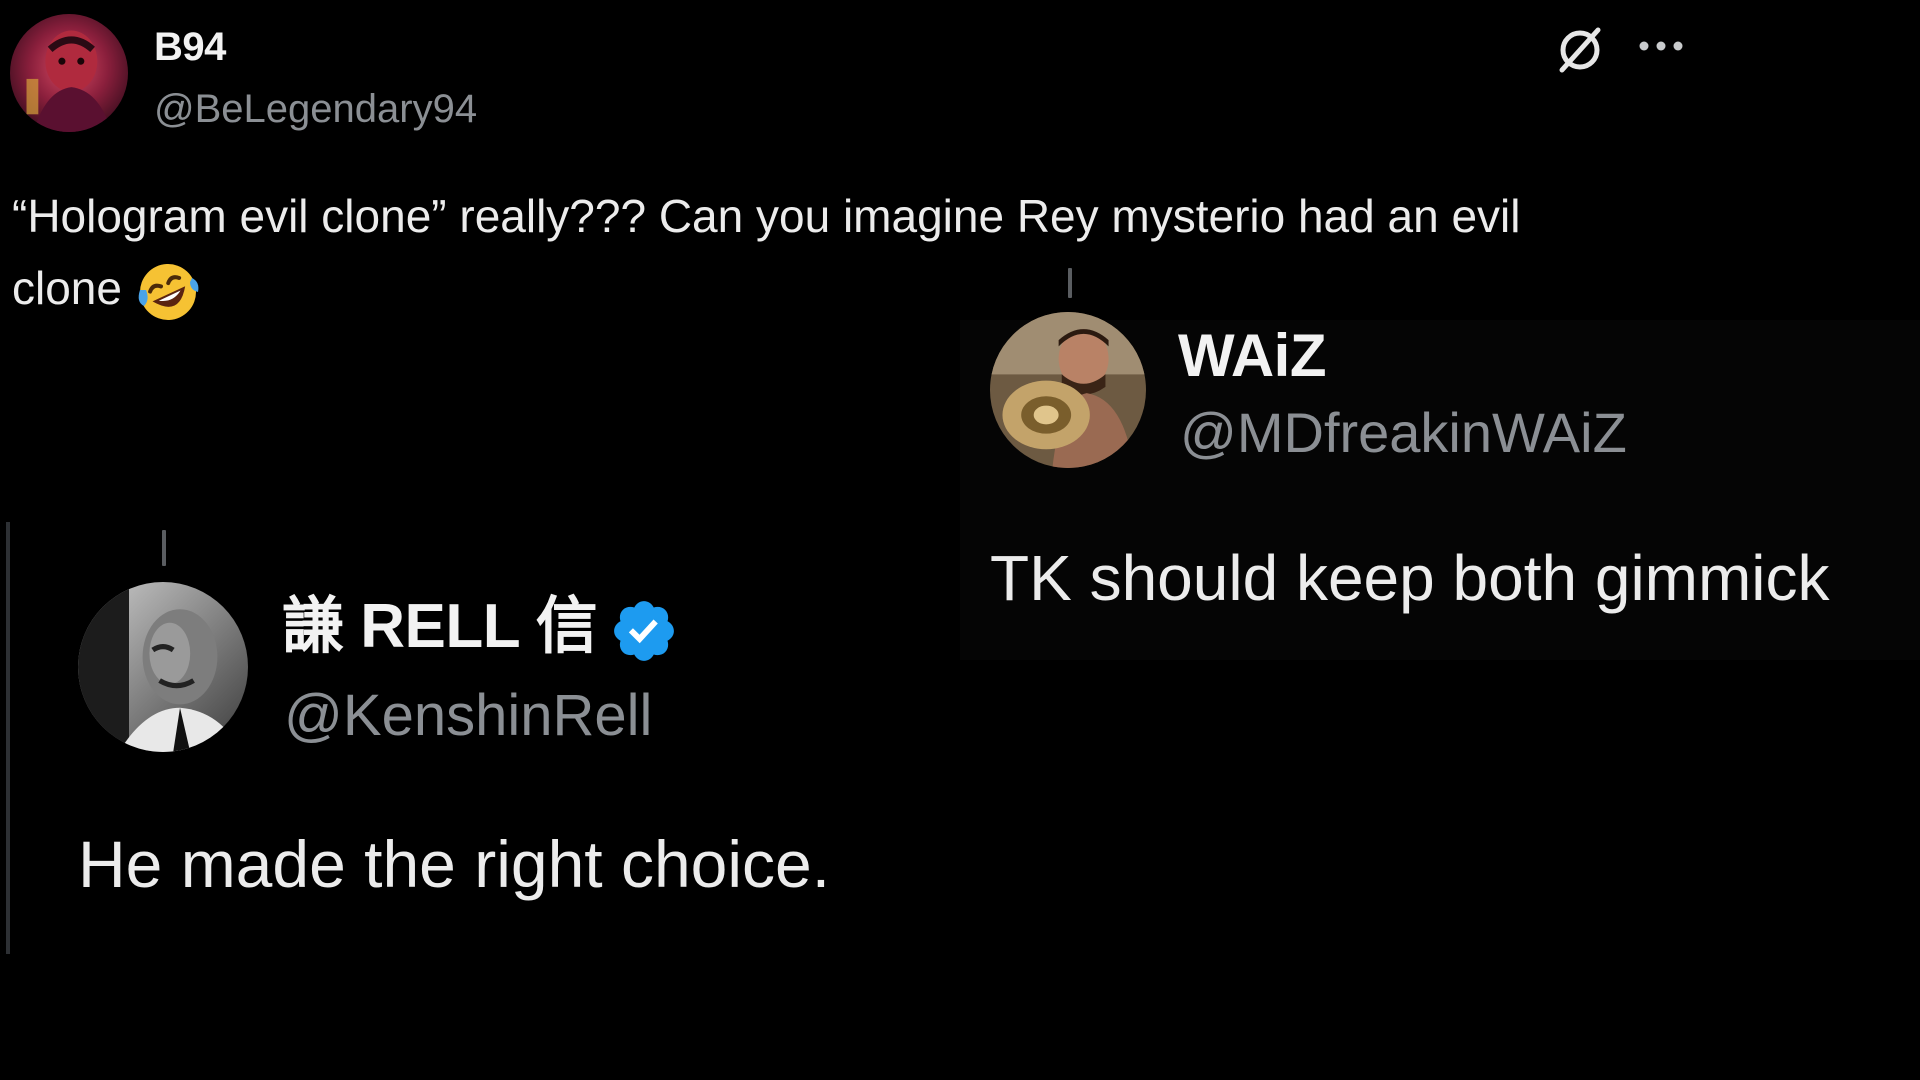 The image size is (1920, 1080). What do you see at coordinates (1070, 283) in the screenshot?
I see `thread-connector-waiz` at bounding box center [1070, 283].